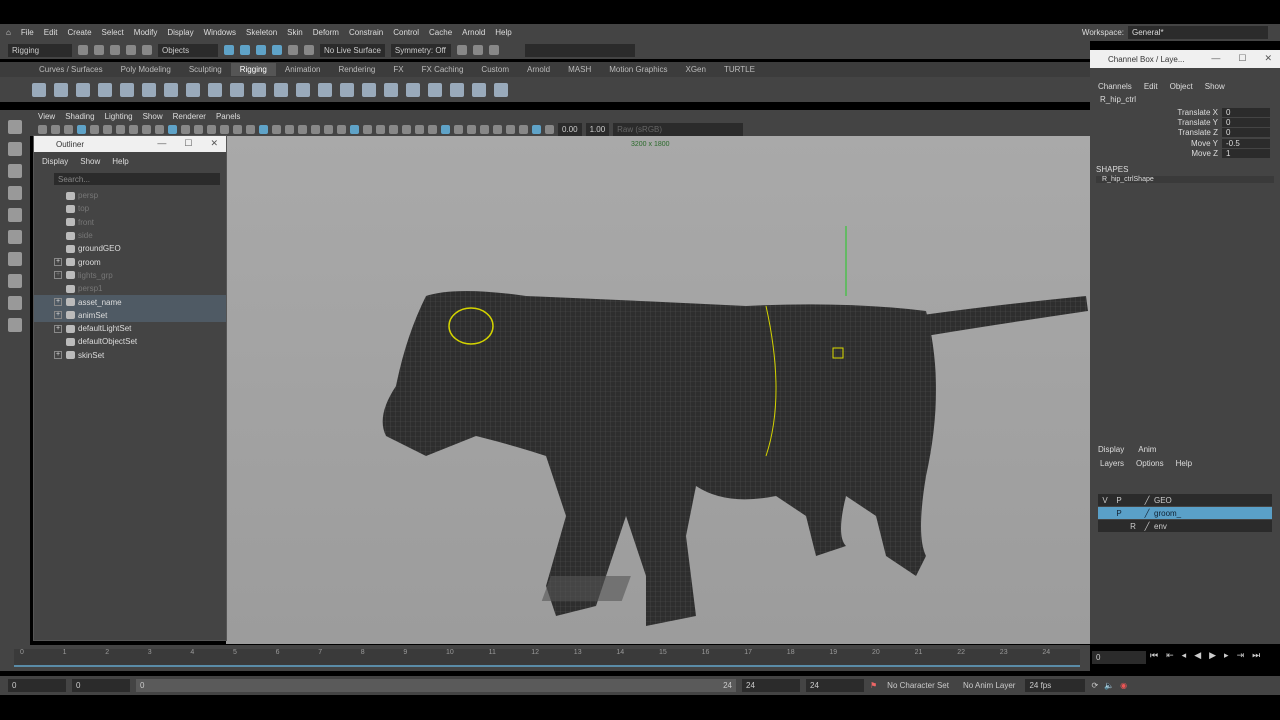 Image resolution: width=1280 pixels, height=720 pixels. Describe the element at coordinates (1150, 463) in the screenshot. I see `layer-menu-options: Options` at that location.